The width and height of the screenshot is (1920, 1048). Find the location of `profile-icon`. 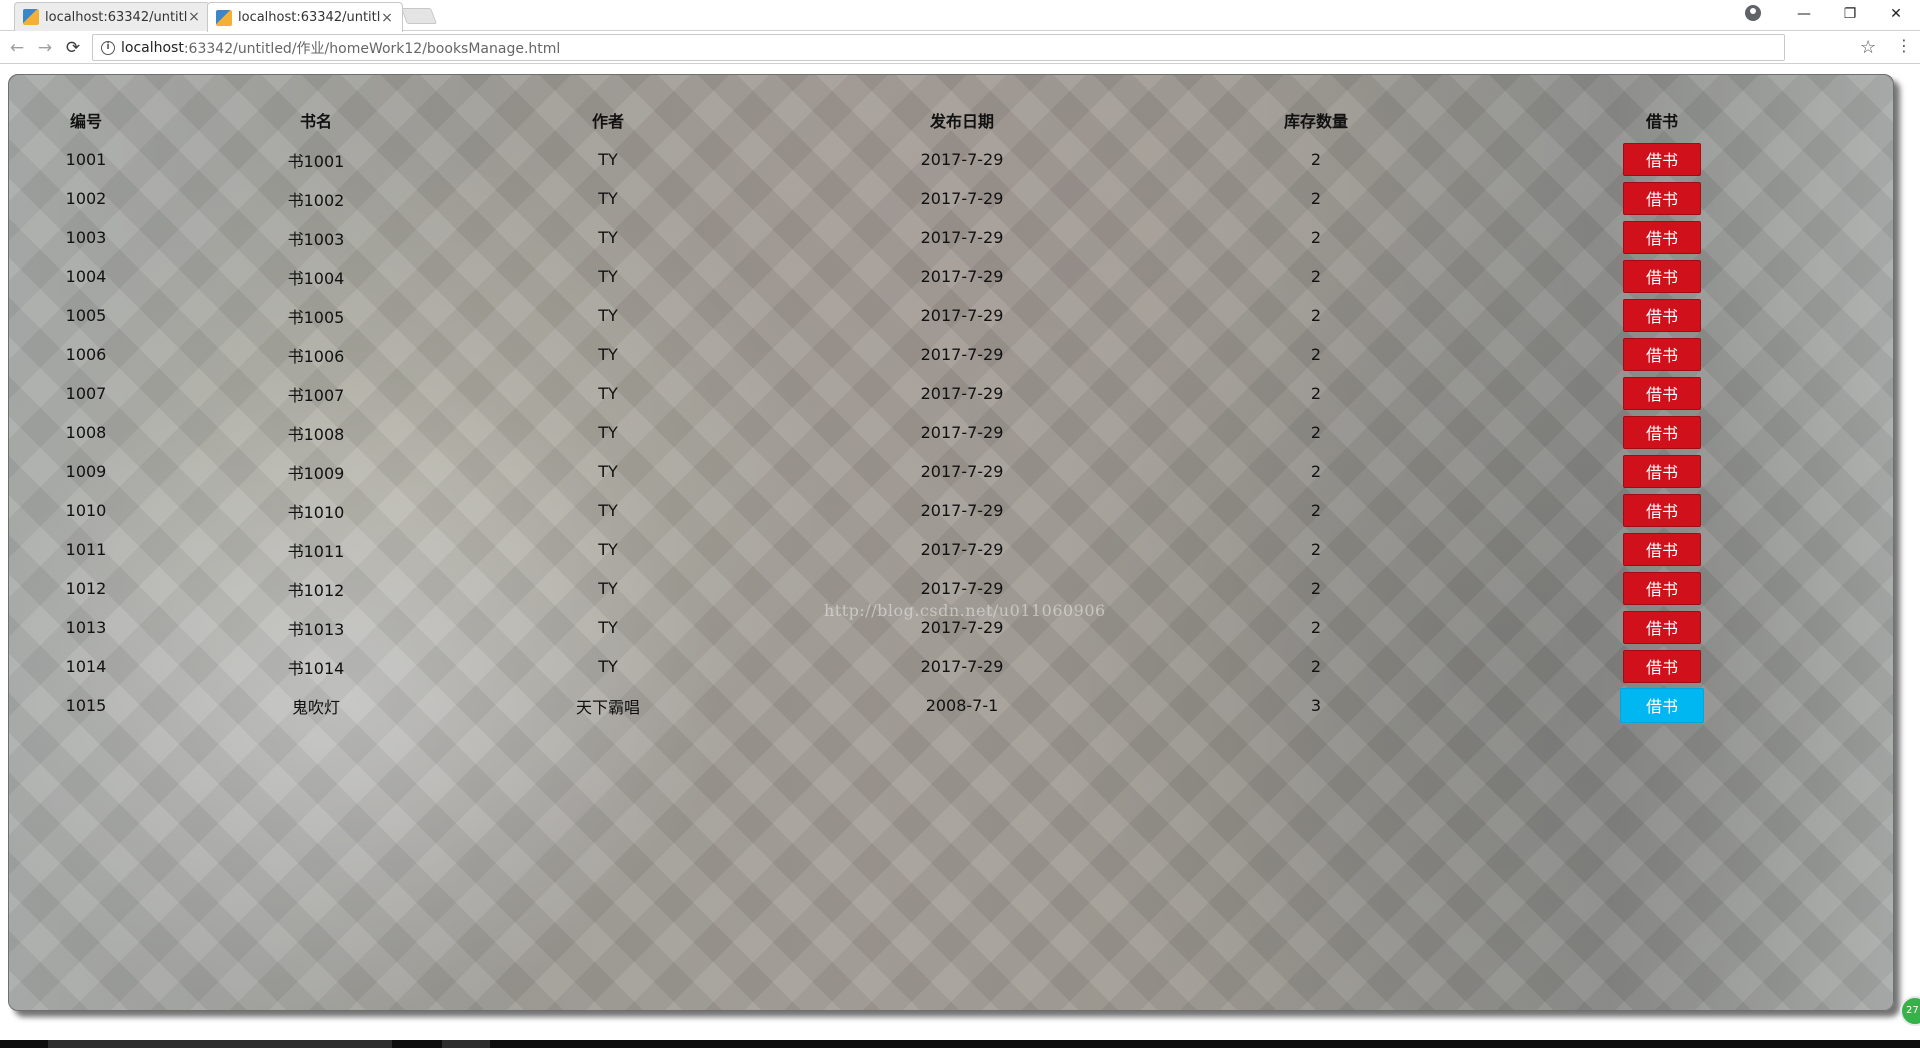

profile-icon is located at coordinates (1753, 13).